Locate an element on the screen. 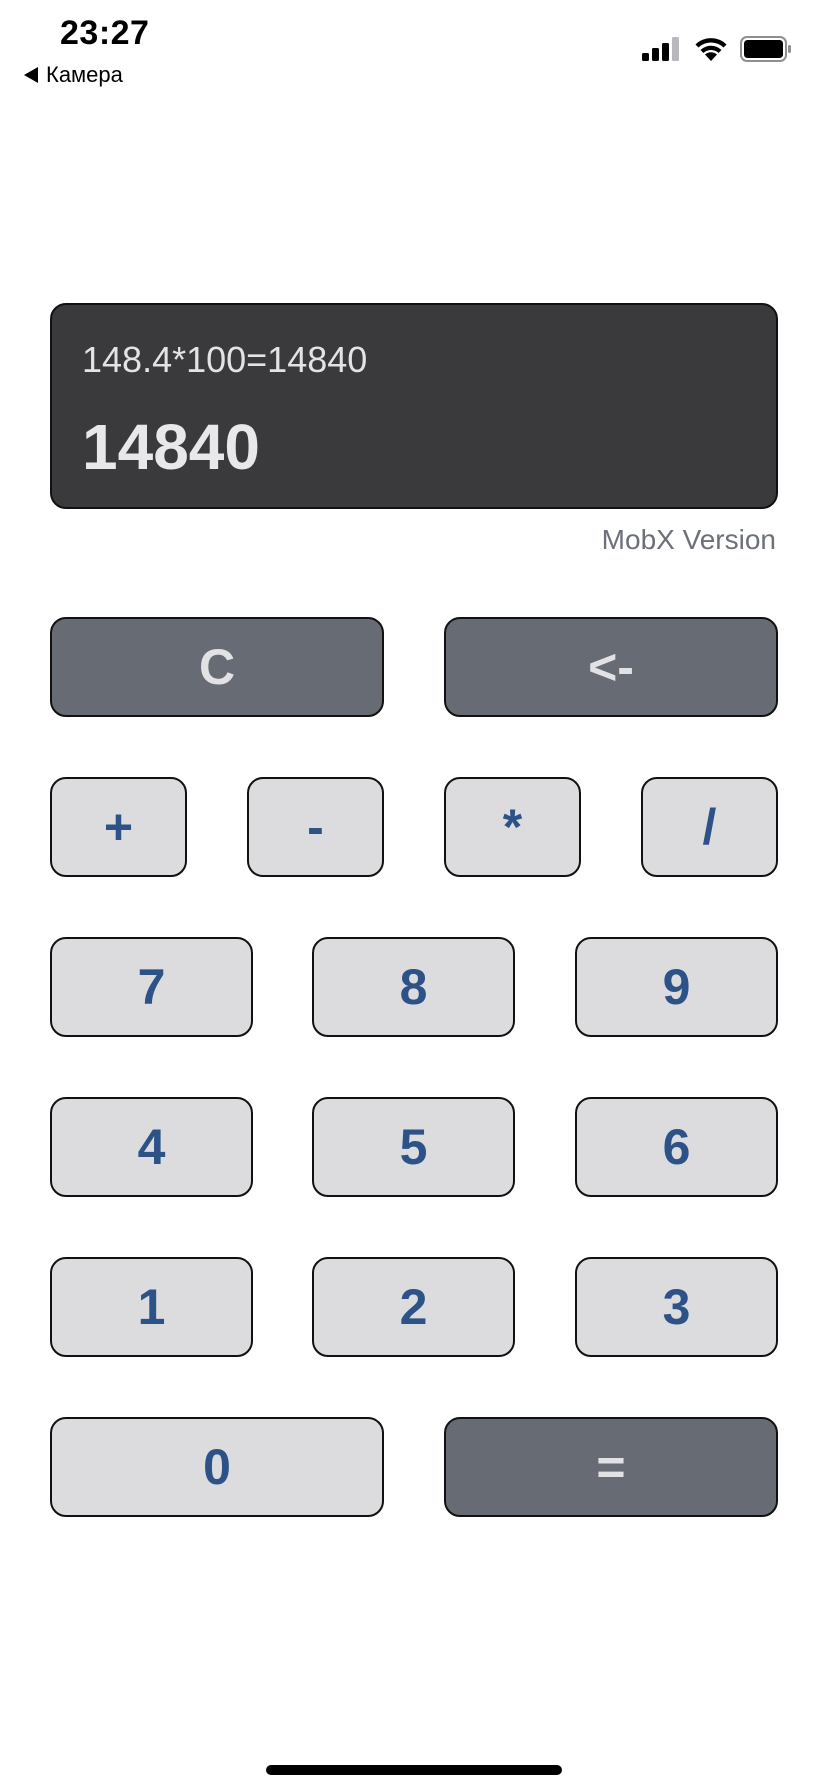 The height and width of the screenshot is (1792, 828). back-label: Камера is located at coordinates (84, 74).